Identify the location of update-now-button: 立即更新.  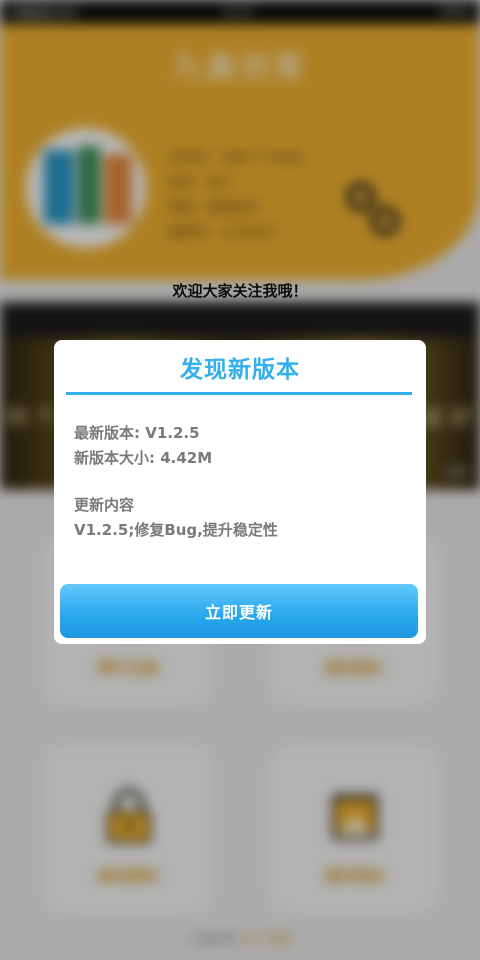
(239, 611).